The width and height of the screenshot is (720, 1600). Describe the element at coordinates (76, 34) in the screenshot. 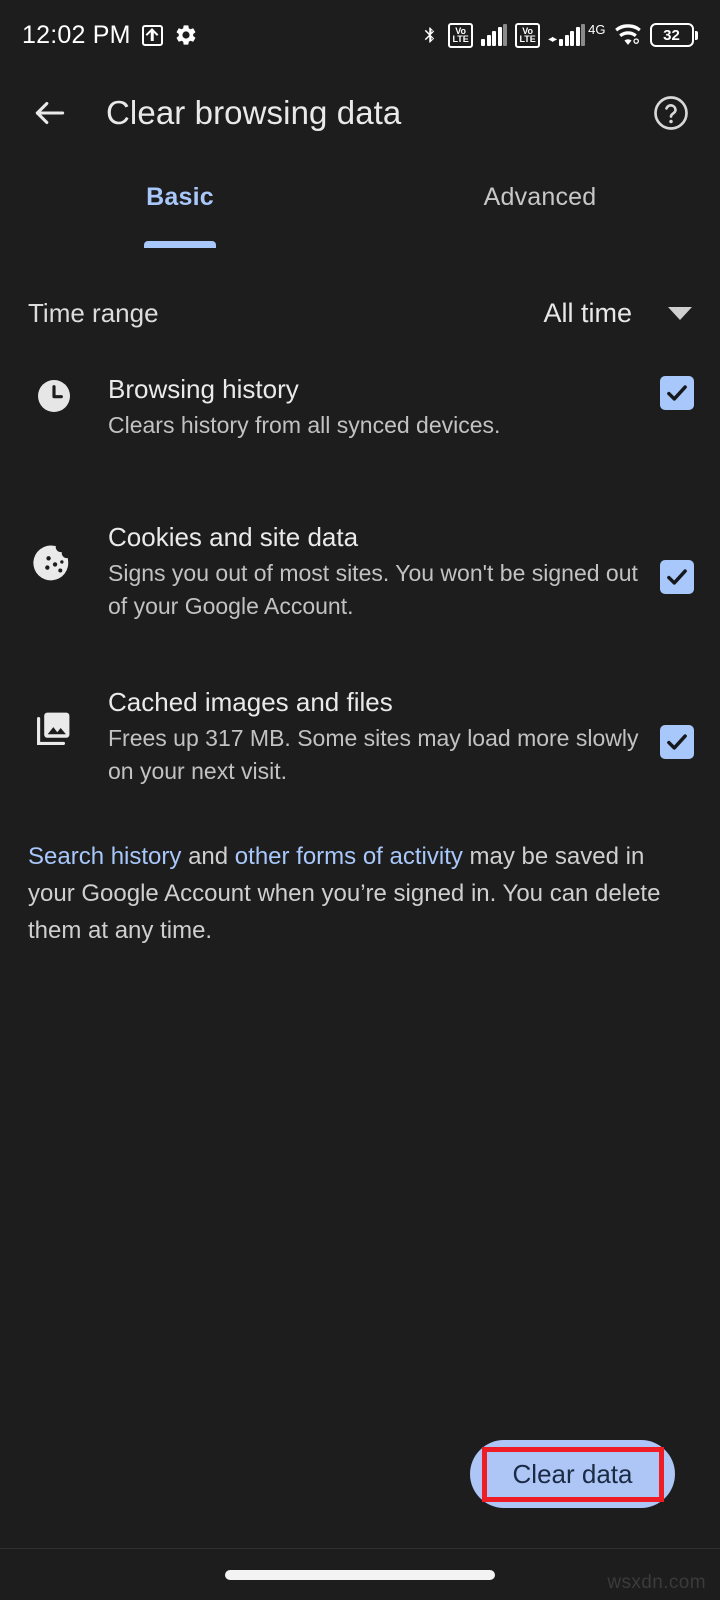

I see `status-clock: 12:02 PM` at that location.